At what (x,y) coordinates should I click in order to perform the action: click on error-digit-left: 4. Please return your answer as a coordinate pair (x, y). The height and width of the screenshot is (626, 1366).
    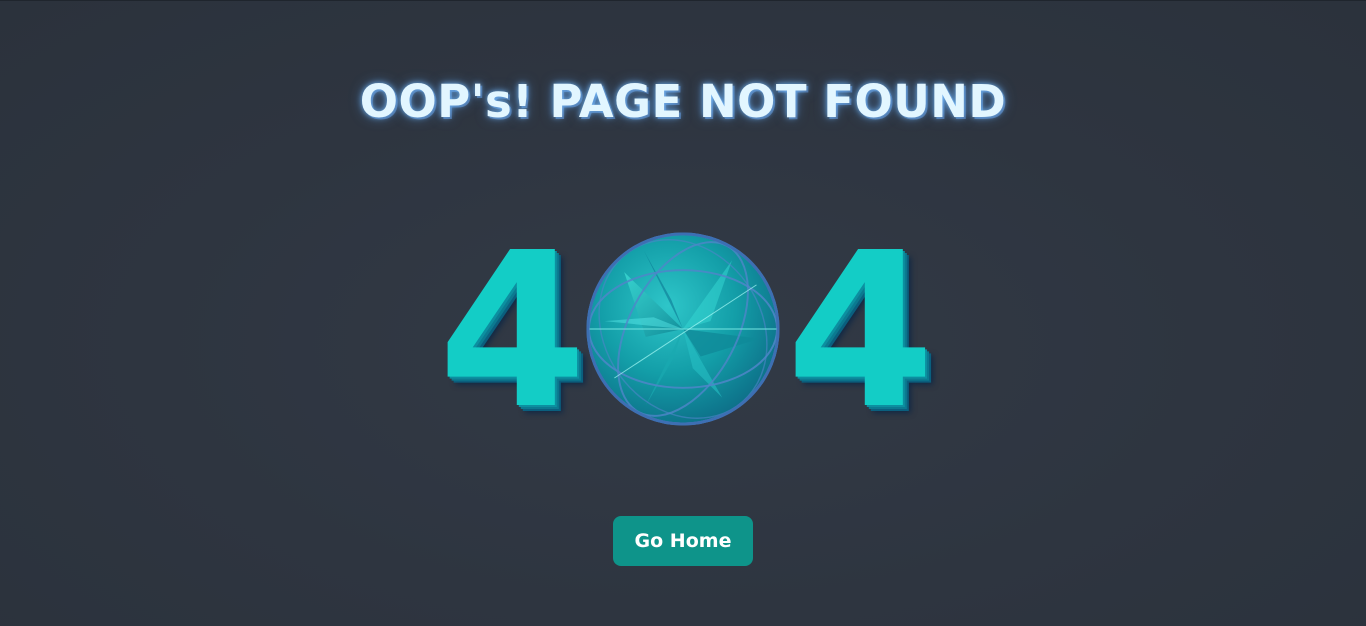
    Looking at the image, I should click on (512, 331).